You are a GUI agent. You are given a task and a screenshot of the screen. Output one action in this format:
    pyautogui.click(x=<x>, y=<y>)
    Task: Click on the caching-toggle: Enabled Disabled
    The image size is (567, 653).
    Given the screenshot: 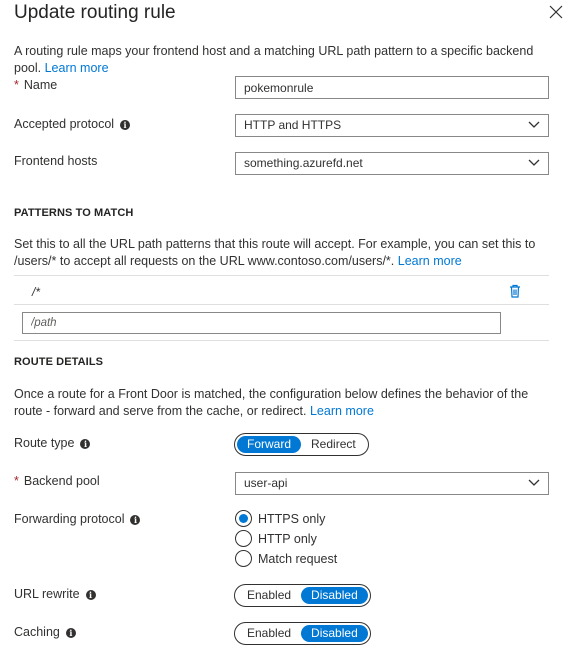 What is the action you would take?
    pyautogui.click(x=302, y=633)
    